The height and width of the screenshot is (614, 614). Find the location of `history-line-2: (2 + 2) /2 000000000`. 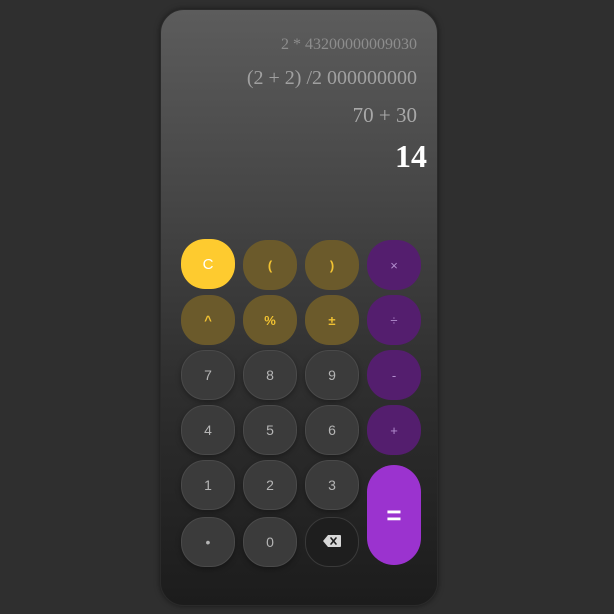

history-line-2: (2 + 2) /2 000000000 is located at coordinates (331, 78).